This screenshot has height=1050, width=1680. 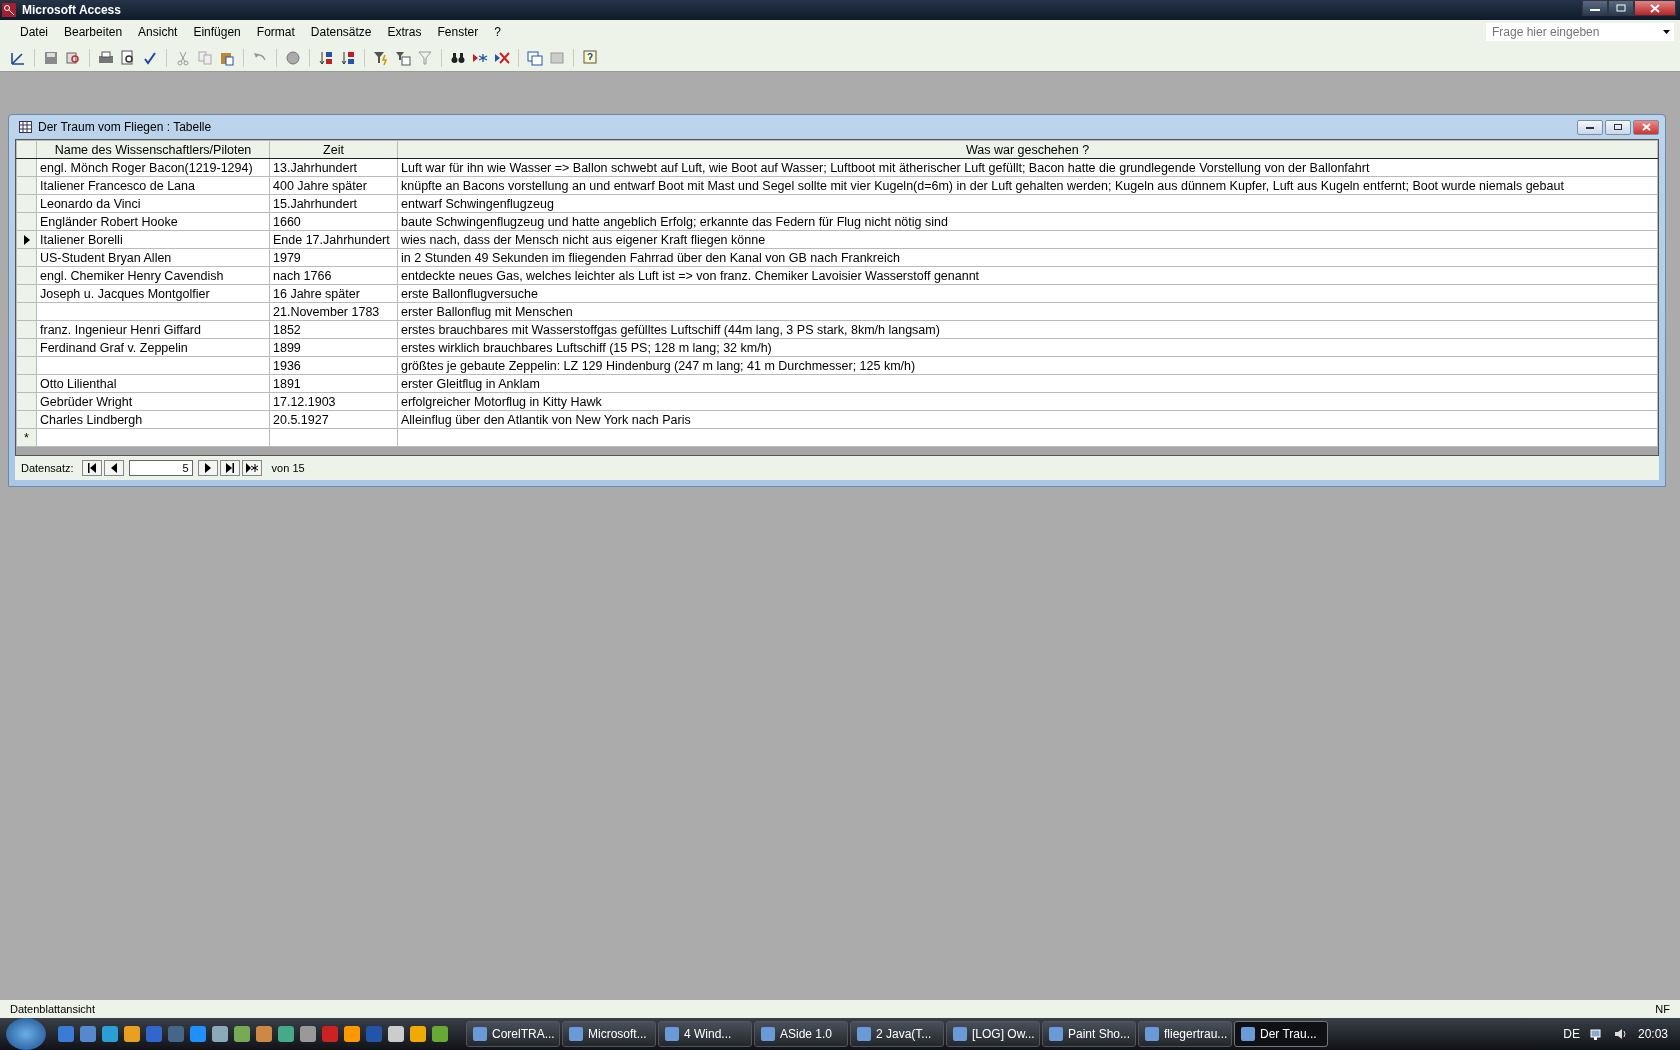 I want to click on restore-button, so click(x=1621, y=8).